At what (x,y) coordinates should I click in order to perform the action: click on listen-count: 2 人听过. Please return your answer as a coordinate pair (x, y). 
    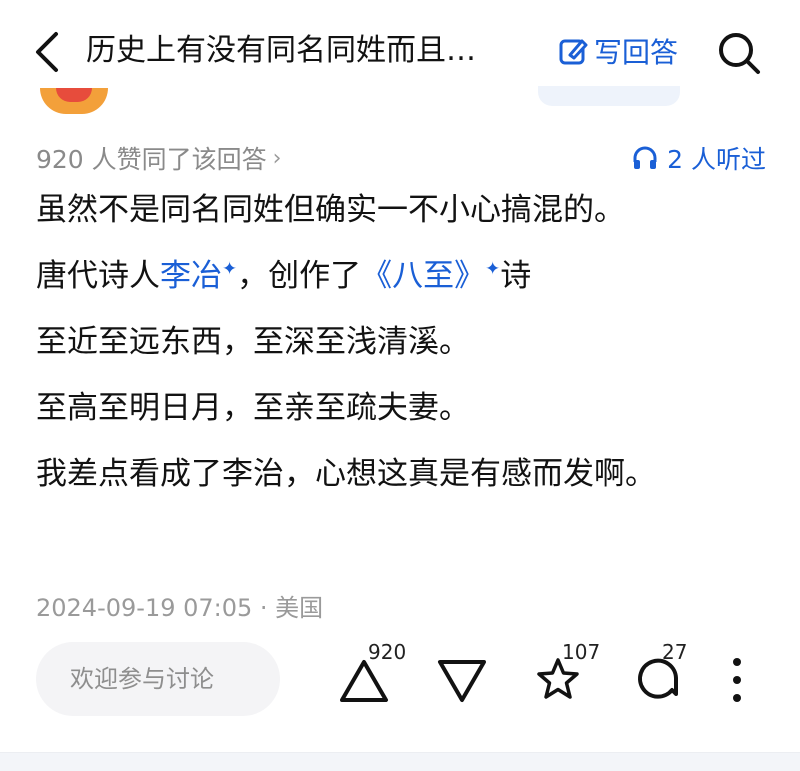
    Looking at the image, I should click on (716, 159).